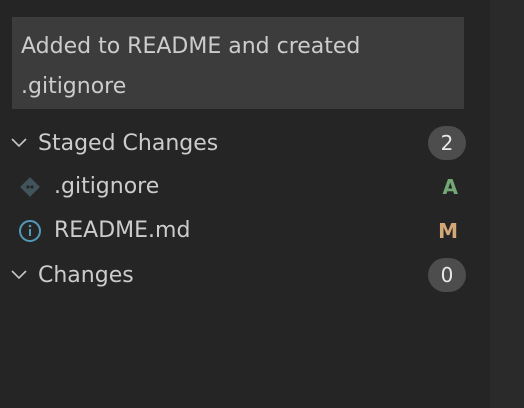 The width and height of the screenshot is (524, 408). What do you see at coordinates (30, 231) in the screenshot?
I see `info-icon` at bounding box center [30, 231].